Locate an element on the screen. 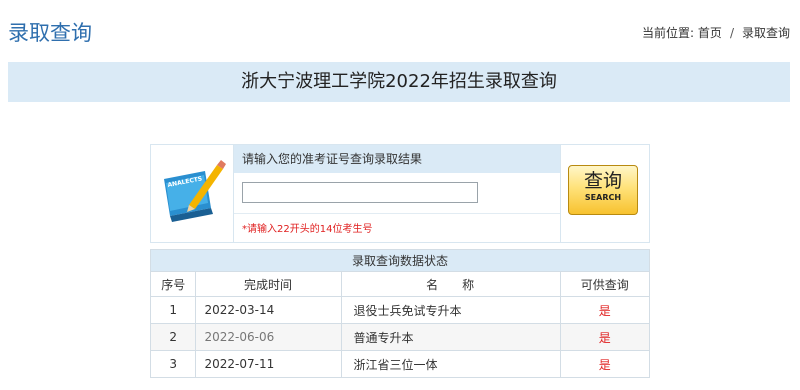 The image size is (800, 390). book-illustration: ANALECTS is located at coordinates (192, 193).